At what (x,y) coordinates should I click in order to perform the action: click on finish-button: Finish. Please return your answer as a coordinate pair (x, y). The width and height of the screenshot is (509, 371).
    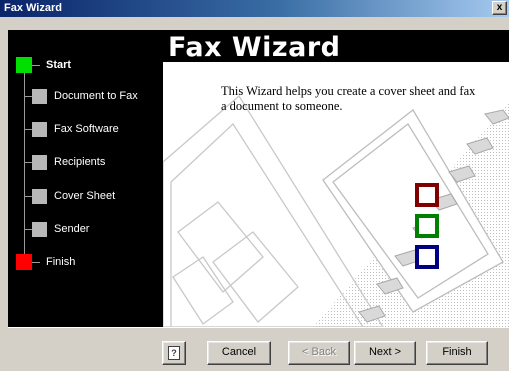
    Looking at the image, I should click on (457, 353).